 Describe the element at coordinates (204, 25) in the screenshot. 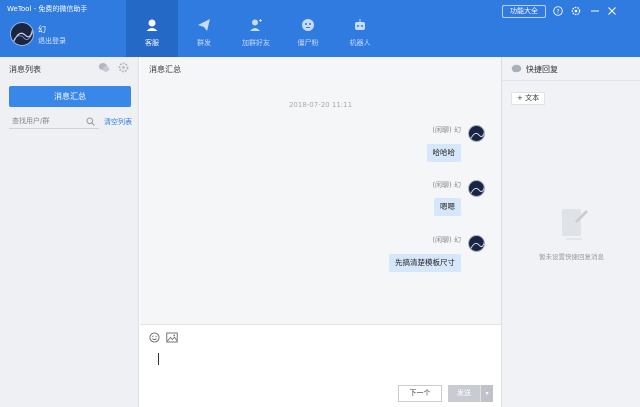

I see `paper-plane-icon` at that location.